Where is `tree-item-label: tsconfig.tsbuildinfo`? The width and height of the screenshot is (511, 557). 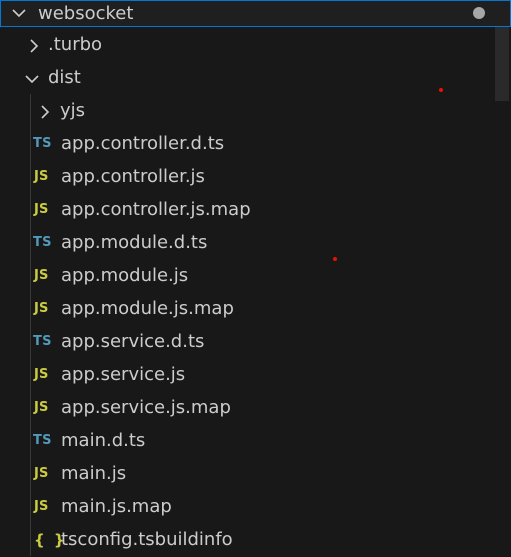 tree-item-label: tsconfig.tsbuildinfo is located at coordinates (147, 539).